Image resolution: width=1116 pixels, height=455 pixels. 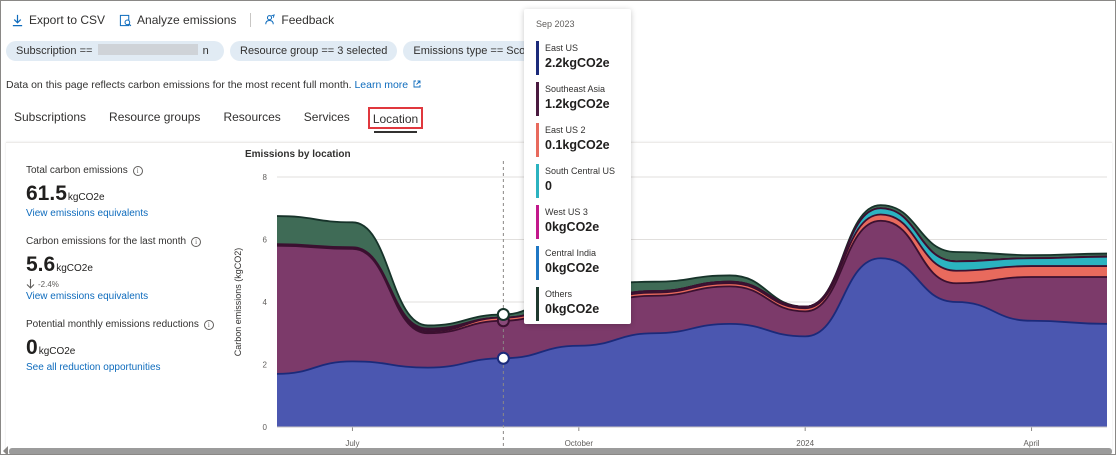 I want to click on analyze-emissions-label: Analyze emissions, so click(x=187, y=20).